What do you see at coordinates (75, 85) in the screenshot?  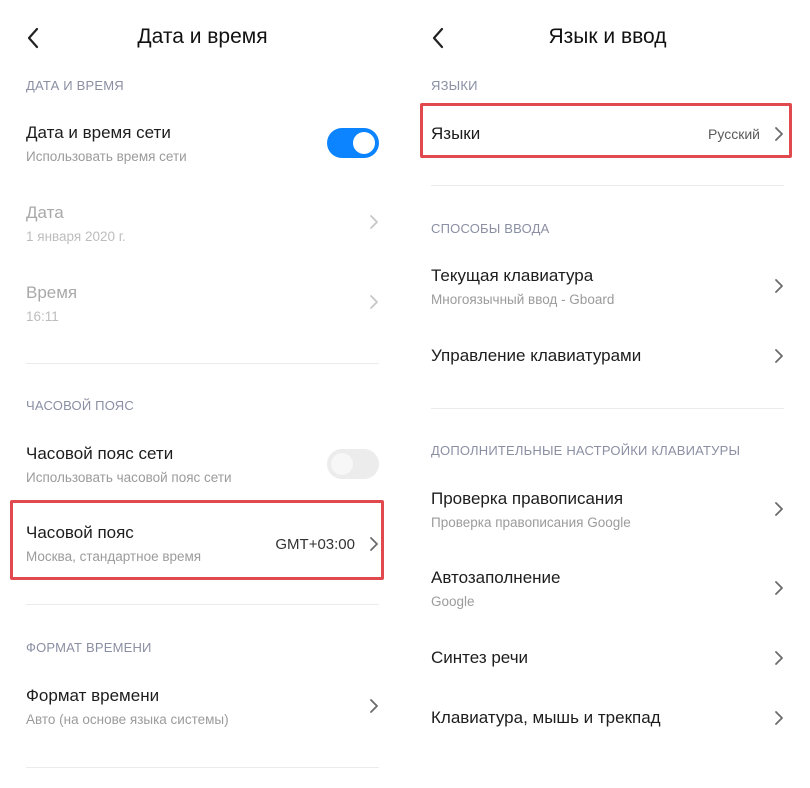 I see `section-header-date-time: ДАТА И ВРЕМЯ` at bounding box center [75, 85].